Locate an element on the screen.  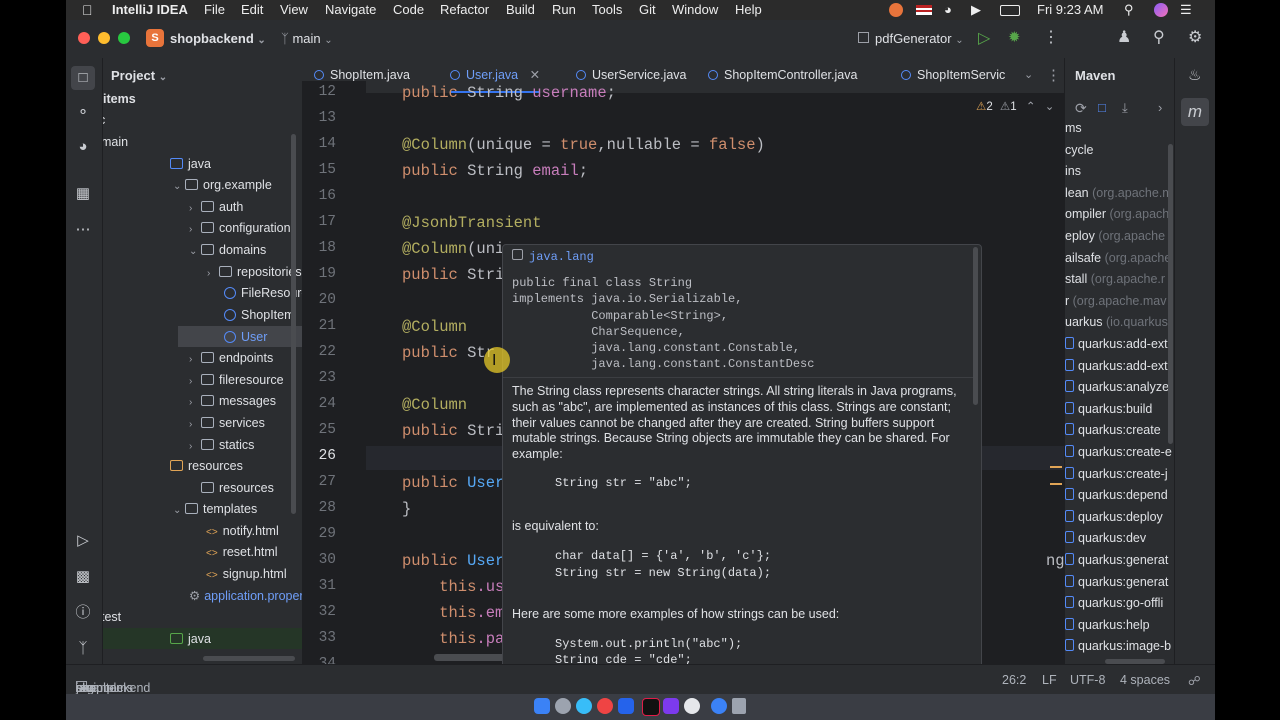
tree-node: main is located at coordinates (115, 142).